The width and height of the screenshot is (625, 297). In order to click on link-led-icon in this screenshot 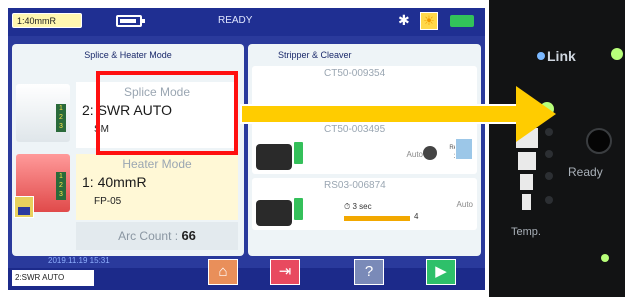, I will do `click(541, 56)`.